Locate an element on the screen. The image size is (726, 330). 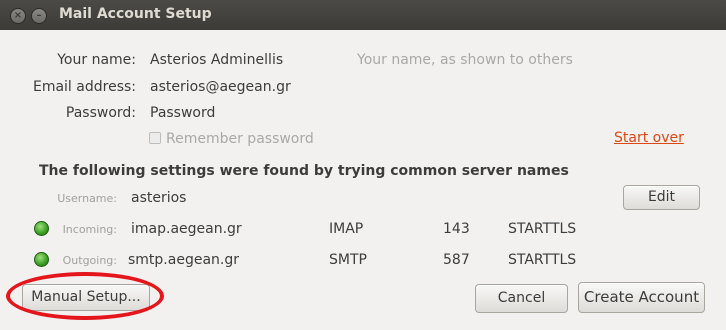
outgoing-port: 587 is located at coordinates (456, 260).